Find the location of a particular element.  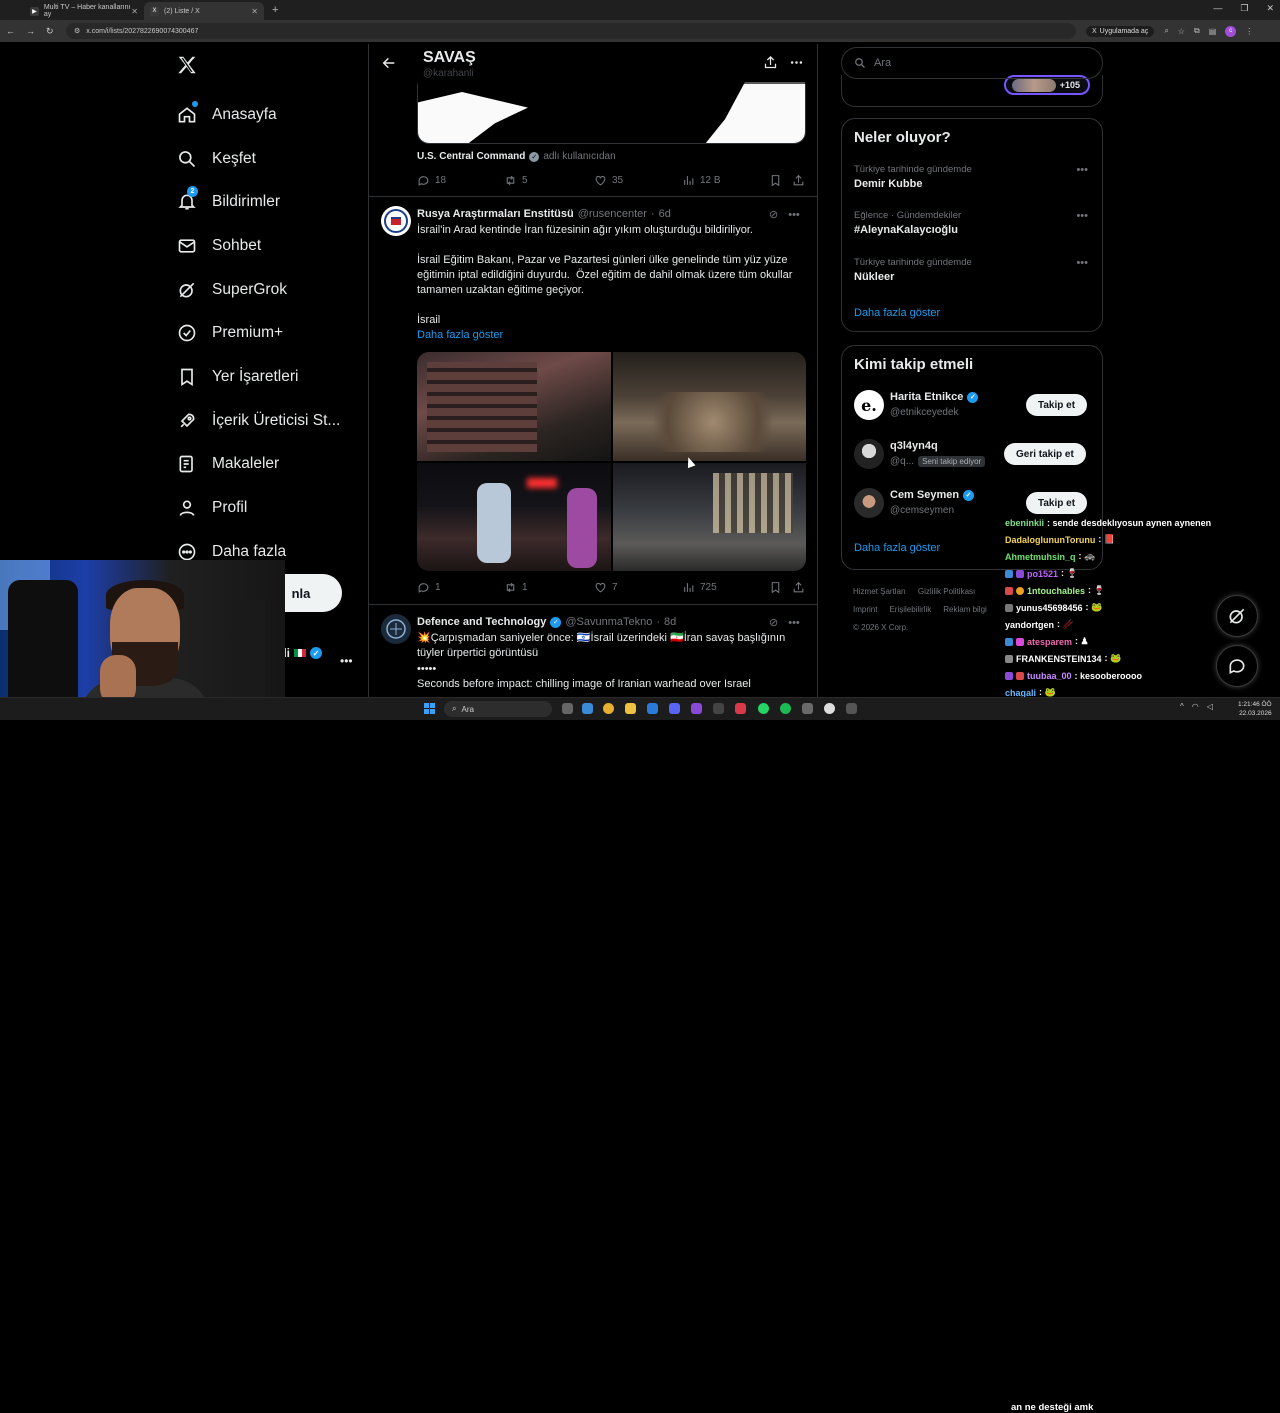

forward-icon: → is located at coordinates (31, 31).